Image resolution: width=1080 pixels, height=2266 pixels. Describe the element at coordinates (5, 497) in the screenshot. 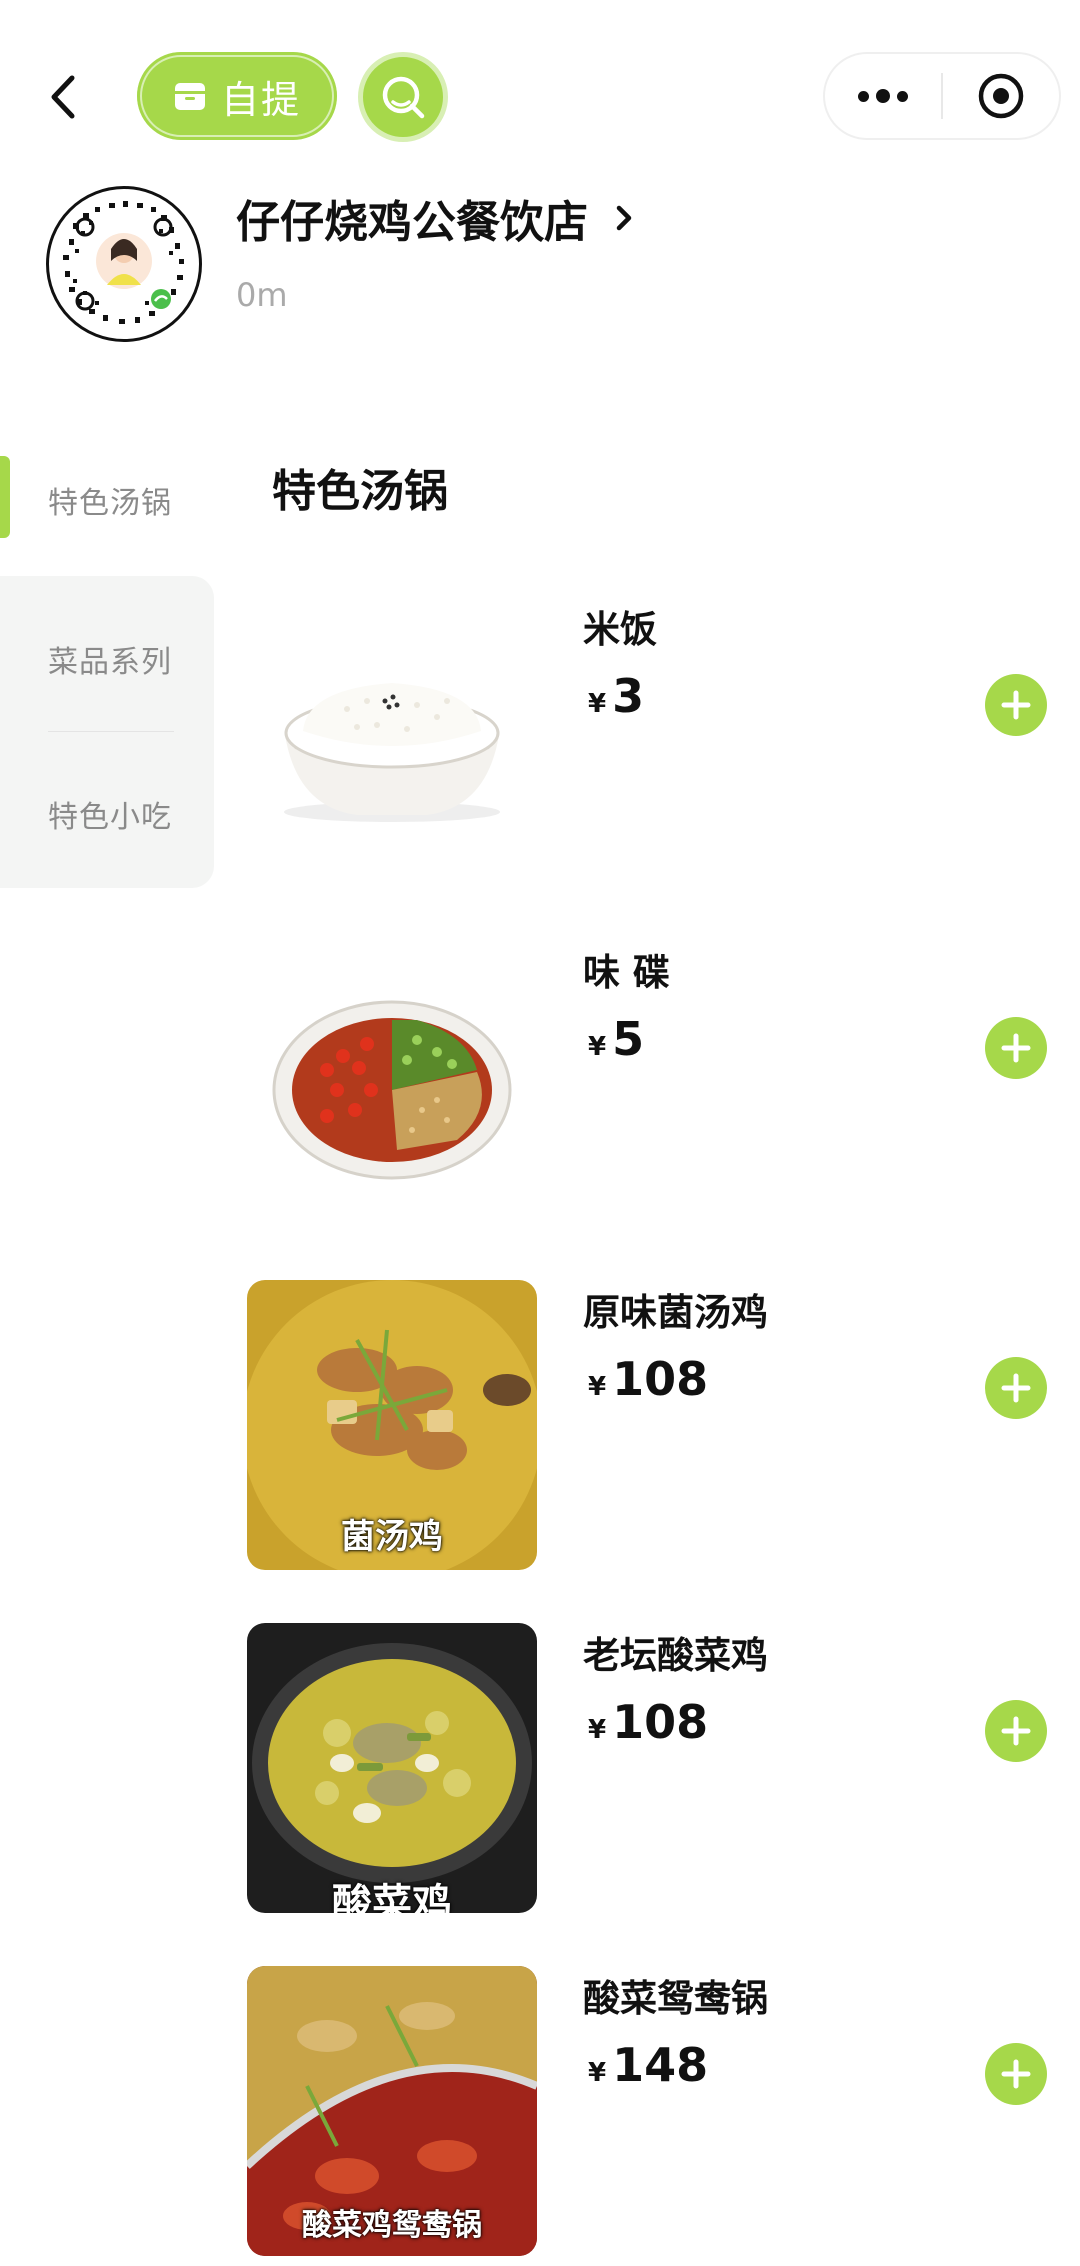

I see `sidebar-active-indicator` at that location.